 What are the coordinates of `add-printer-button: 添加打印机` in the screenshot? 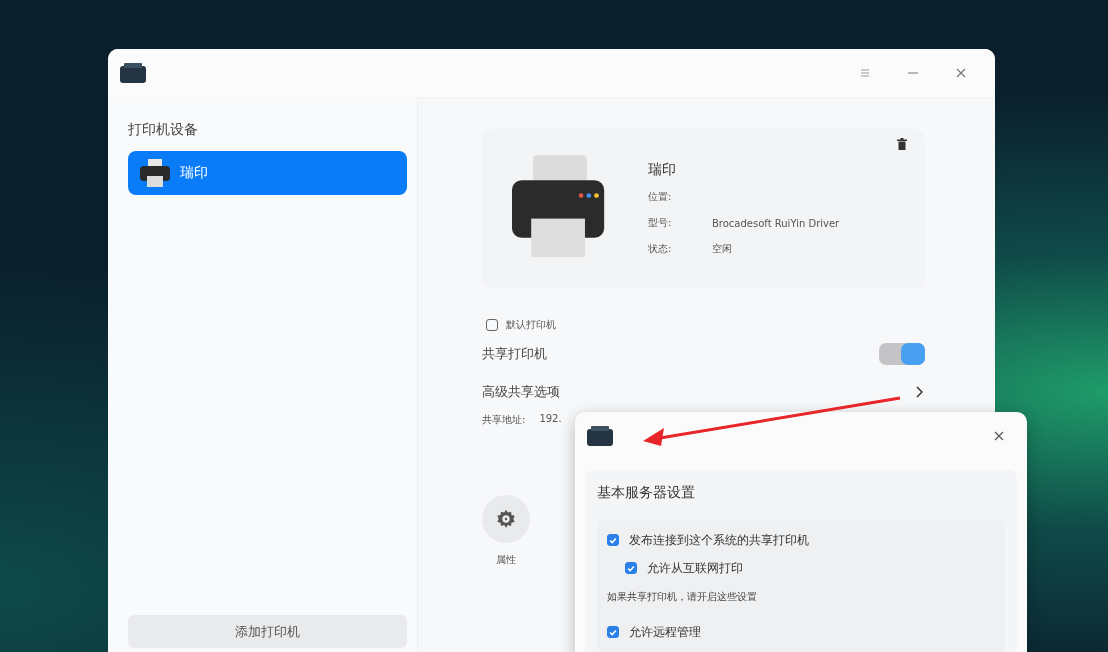 It's located at (267, 631).